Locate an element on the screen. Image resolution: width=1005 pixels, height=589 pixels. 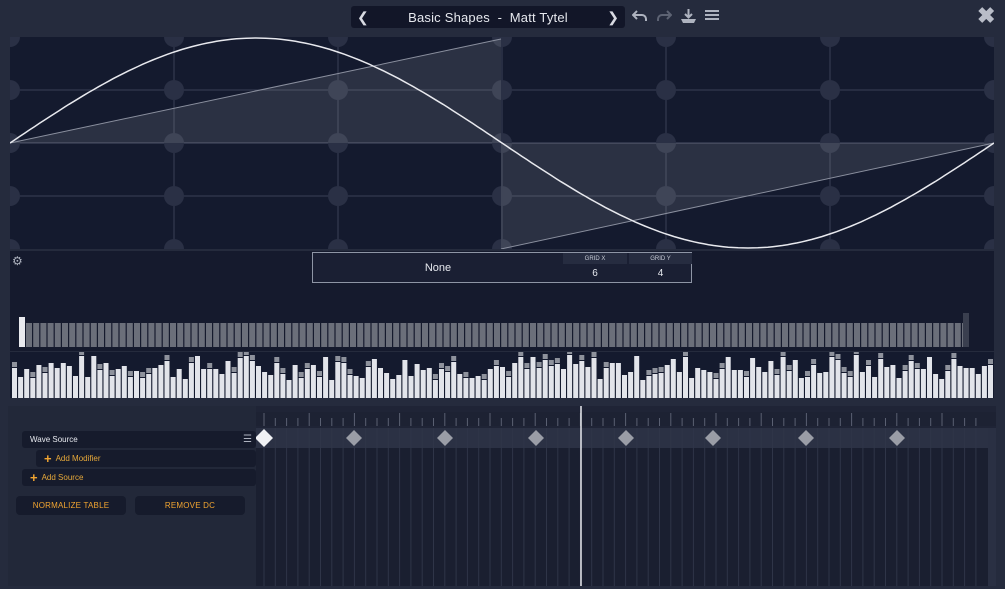
add-source-row: + Add Source is located at coordinates (139, 477).